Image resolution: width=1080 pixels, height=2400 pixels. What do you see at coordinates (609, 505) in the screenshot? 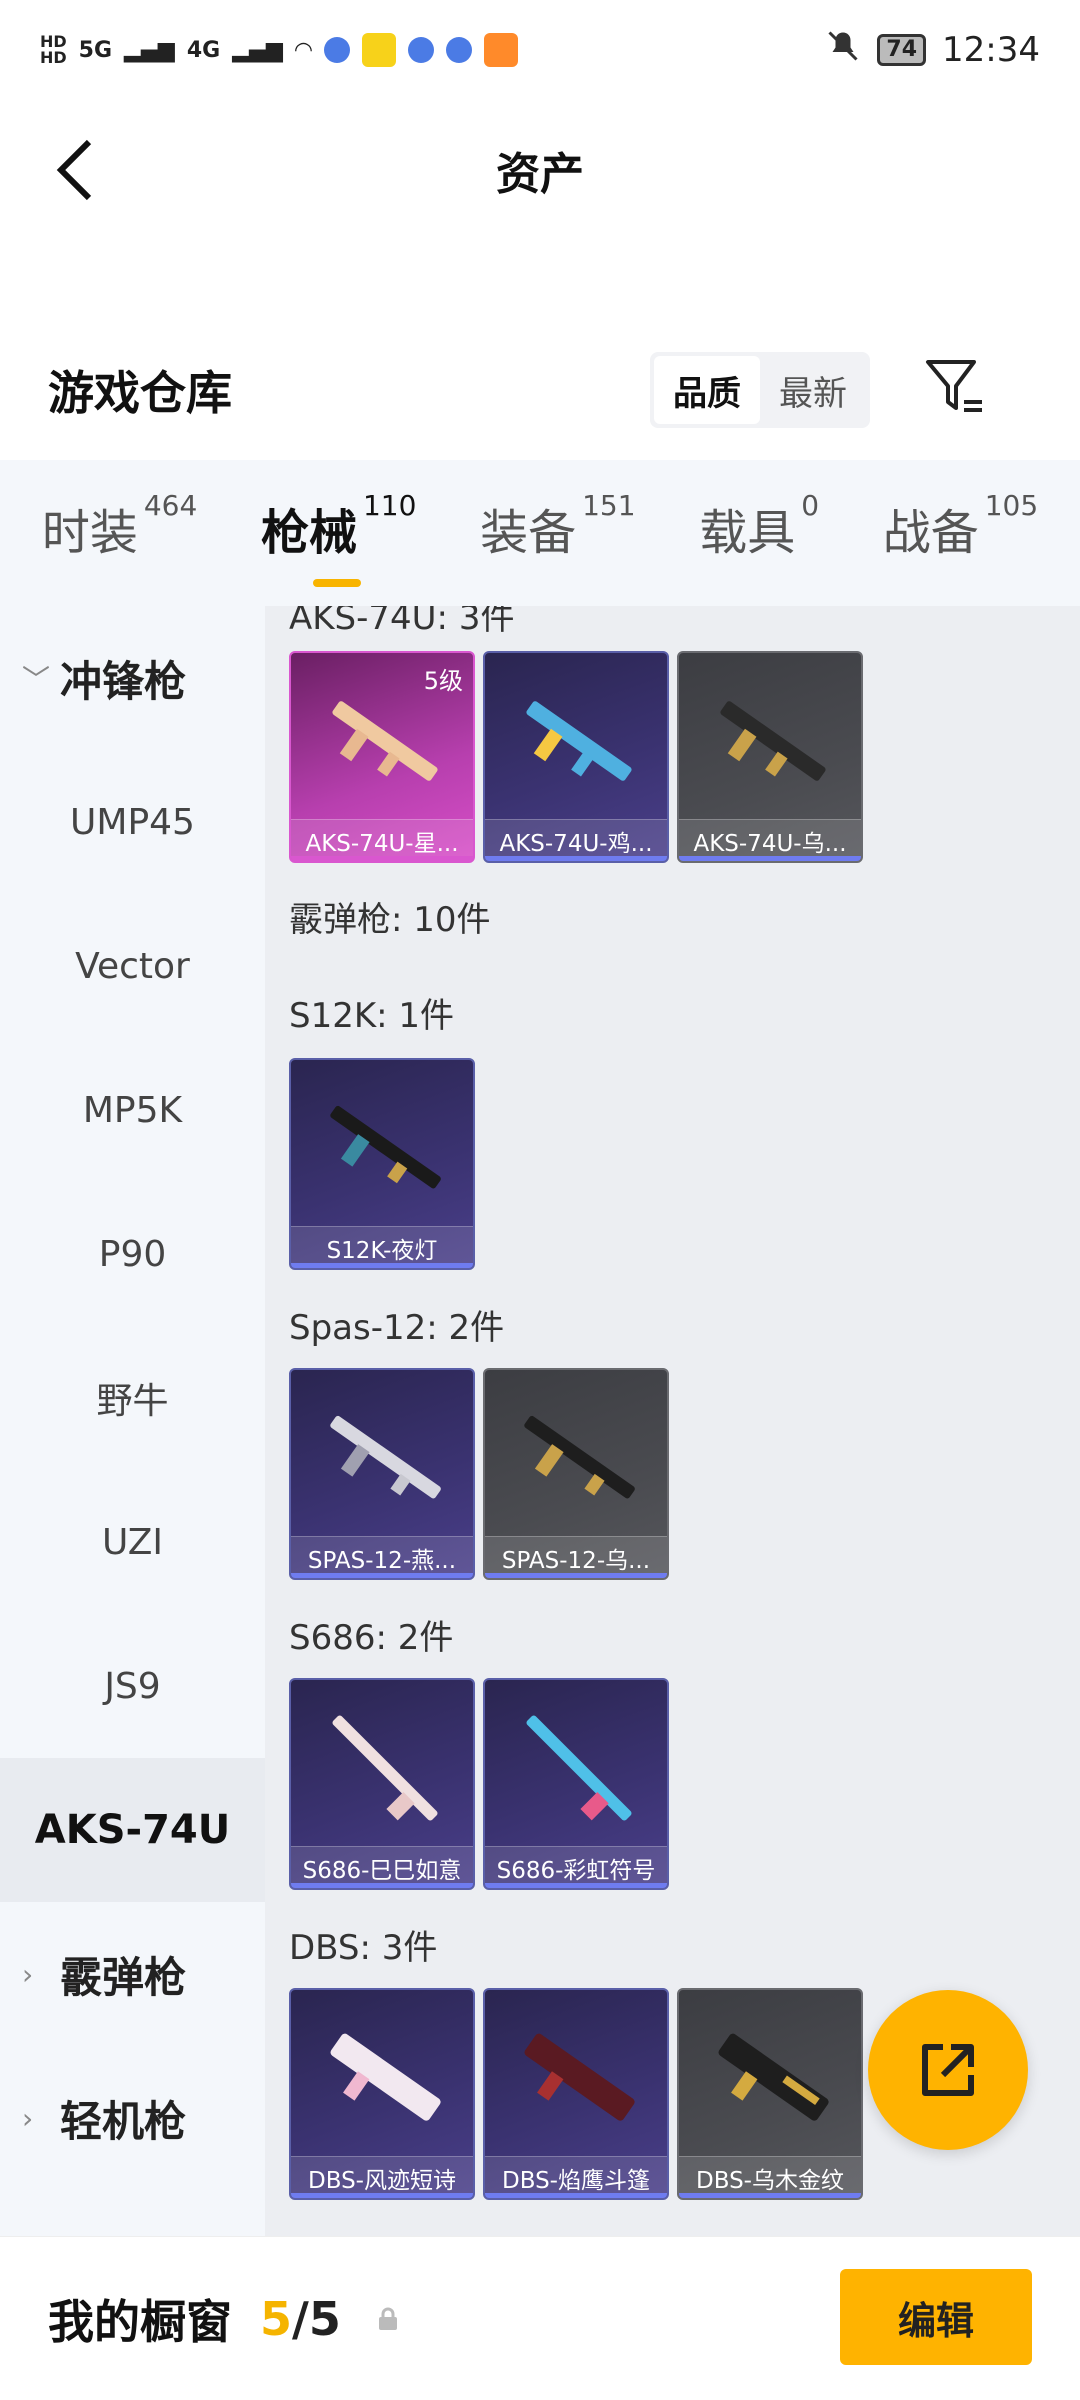
I see `tab-count: 151` at bounding box center [609, 505].